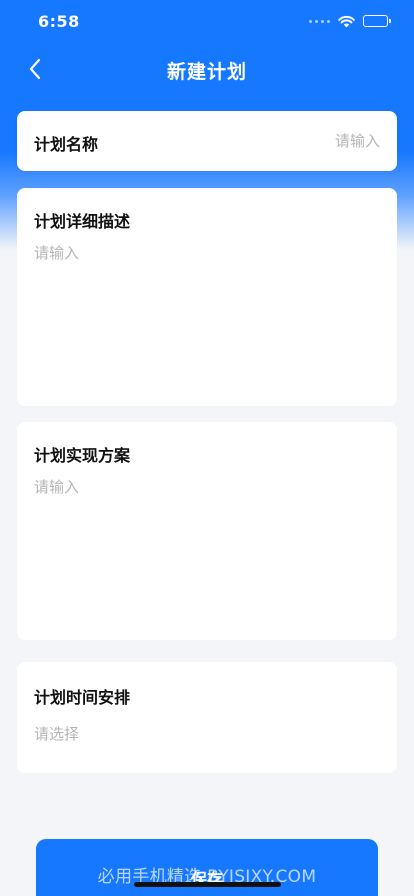  Describe the element at coordinates (206, 72) in the screenshot. I see `page-title: 新建计划` at that location.